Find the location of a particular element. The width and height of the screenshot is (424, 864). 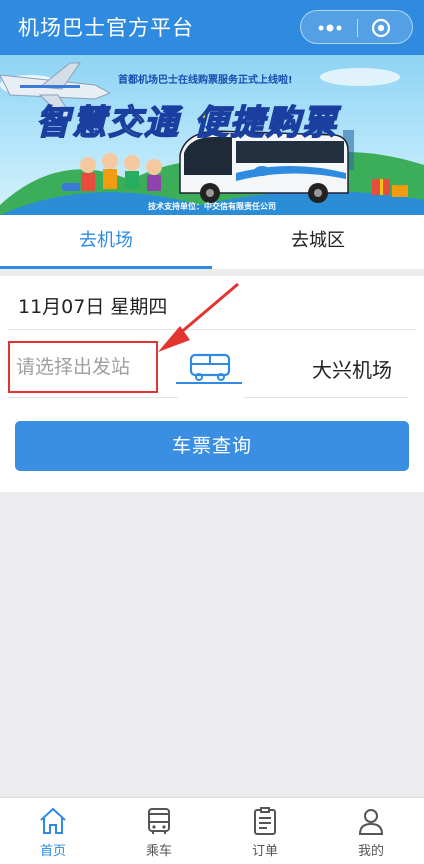

bottom-tab-bar: 首页 乘车 订单 我的 is located at coordinates (212, 830).